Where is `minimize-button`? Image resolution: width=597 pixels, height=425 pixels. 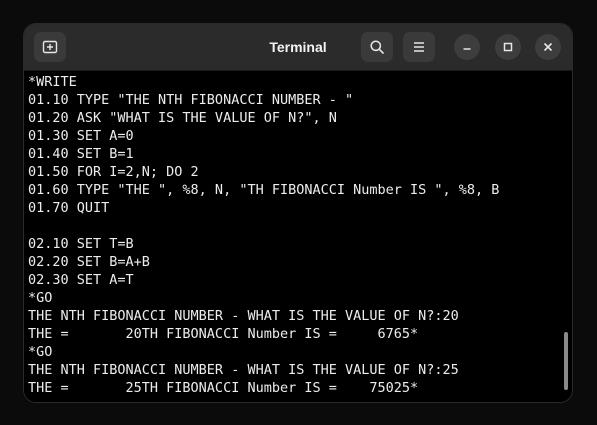 minimize-button is located at coordinates (467, 47).